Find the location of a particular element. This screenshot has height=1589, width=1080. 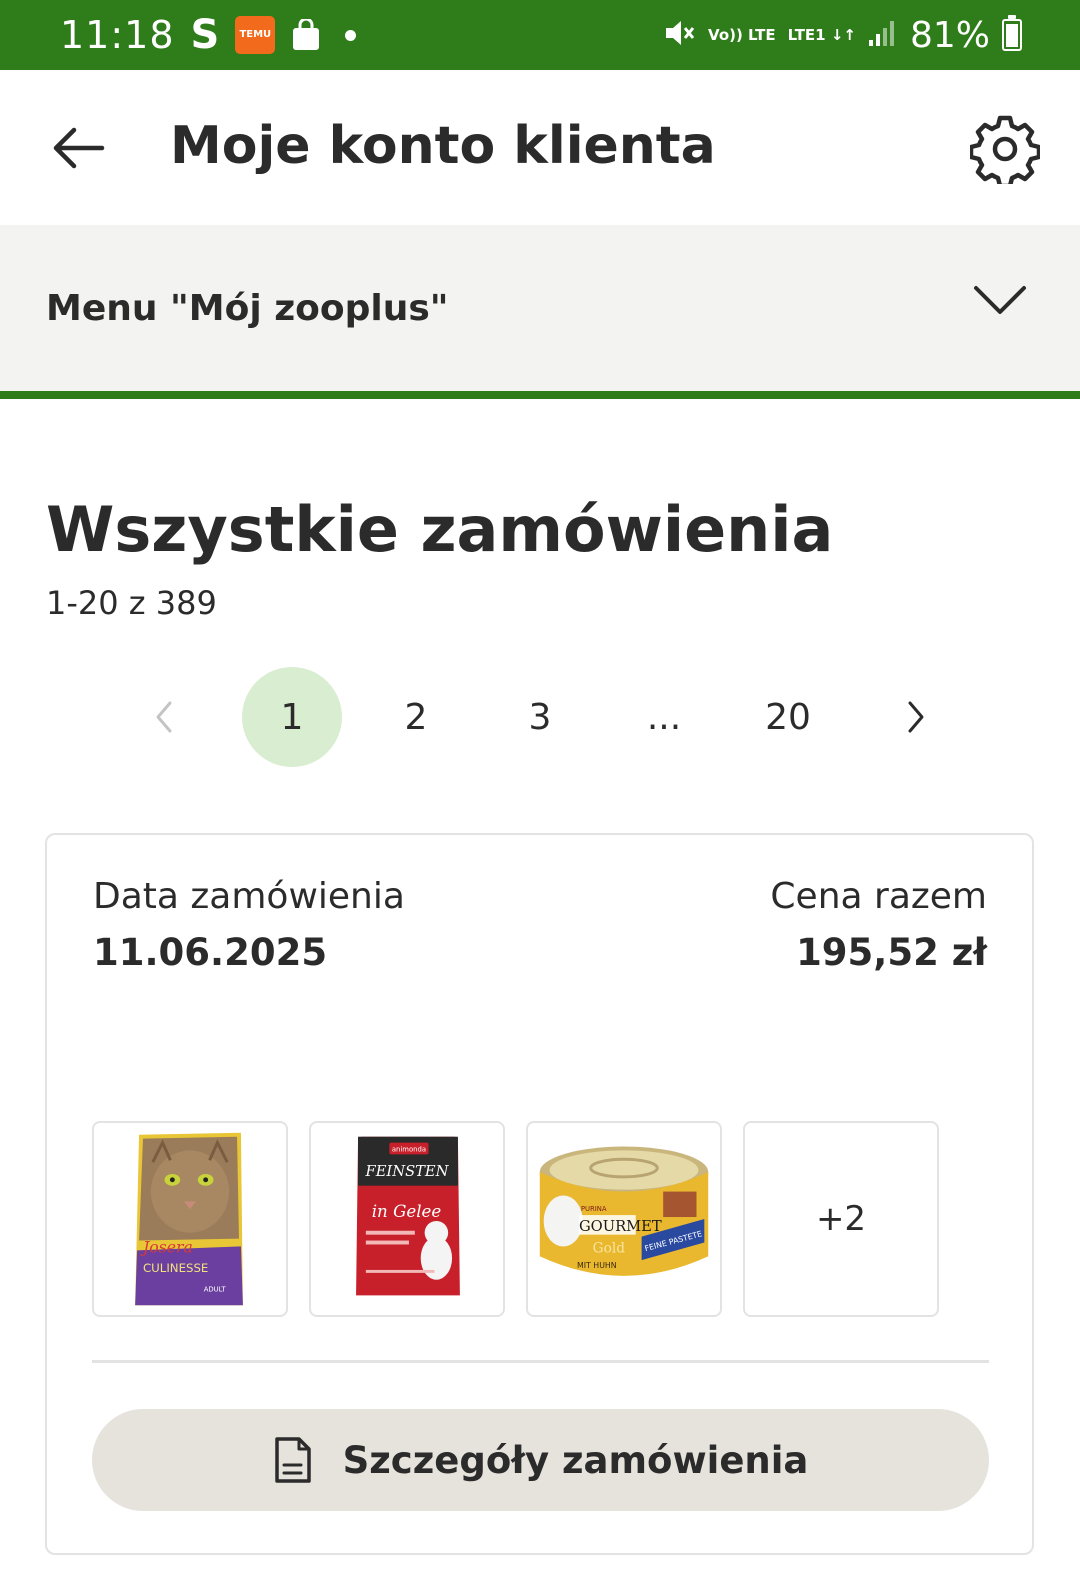

app-header: Moje konto klienta is located at coordinates (540, 147).